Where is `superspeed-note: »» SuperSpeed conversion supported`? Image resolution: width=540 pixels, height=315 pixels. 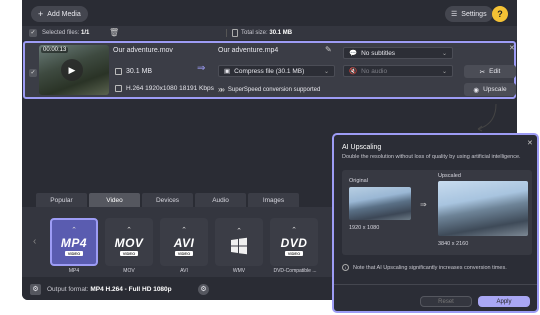
superspeed-note: »» SuperSpeed conversion supported is located at coordinates (269, 89).